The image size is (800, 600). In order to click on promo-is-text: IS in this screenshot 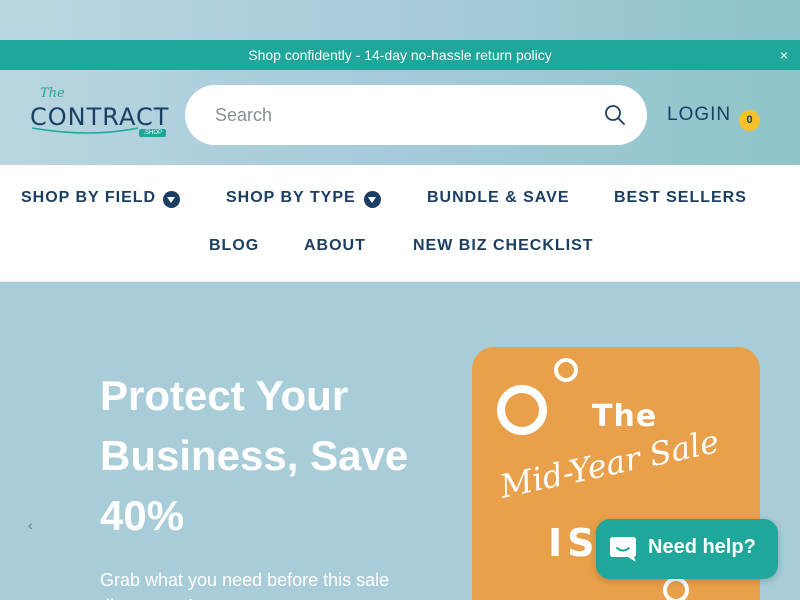, I will do `click(574, 543)`.